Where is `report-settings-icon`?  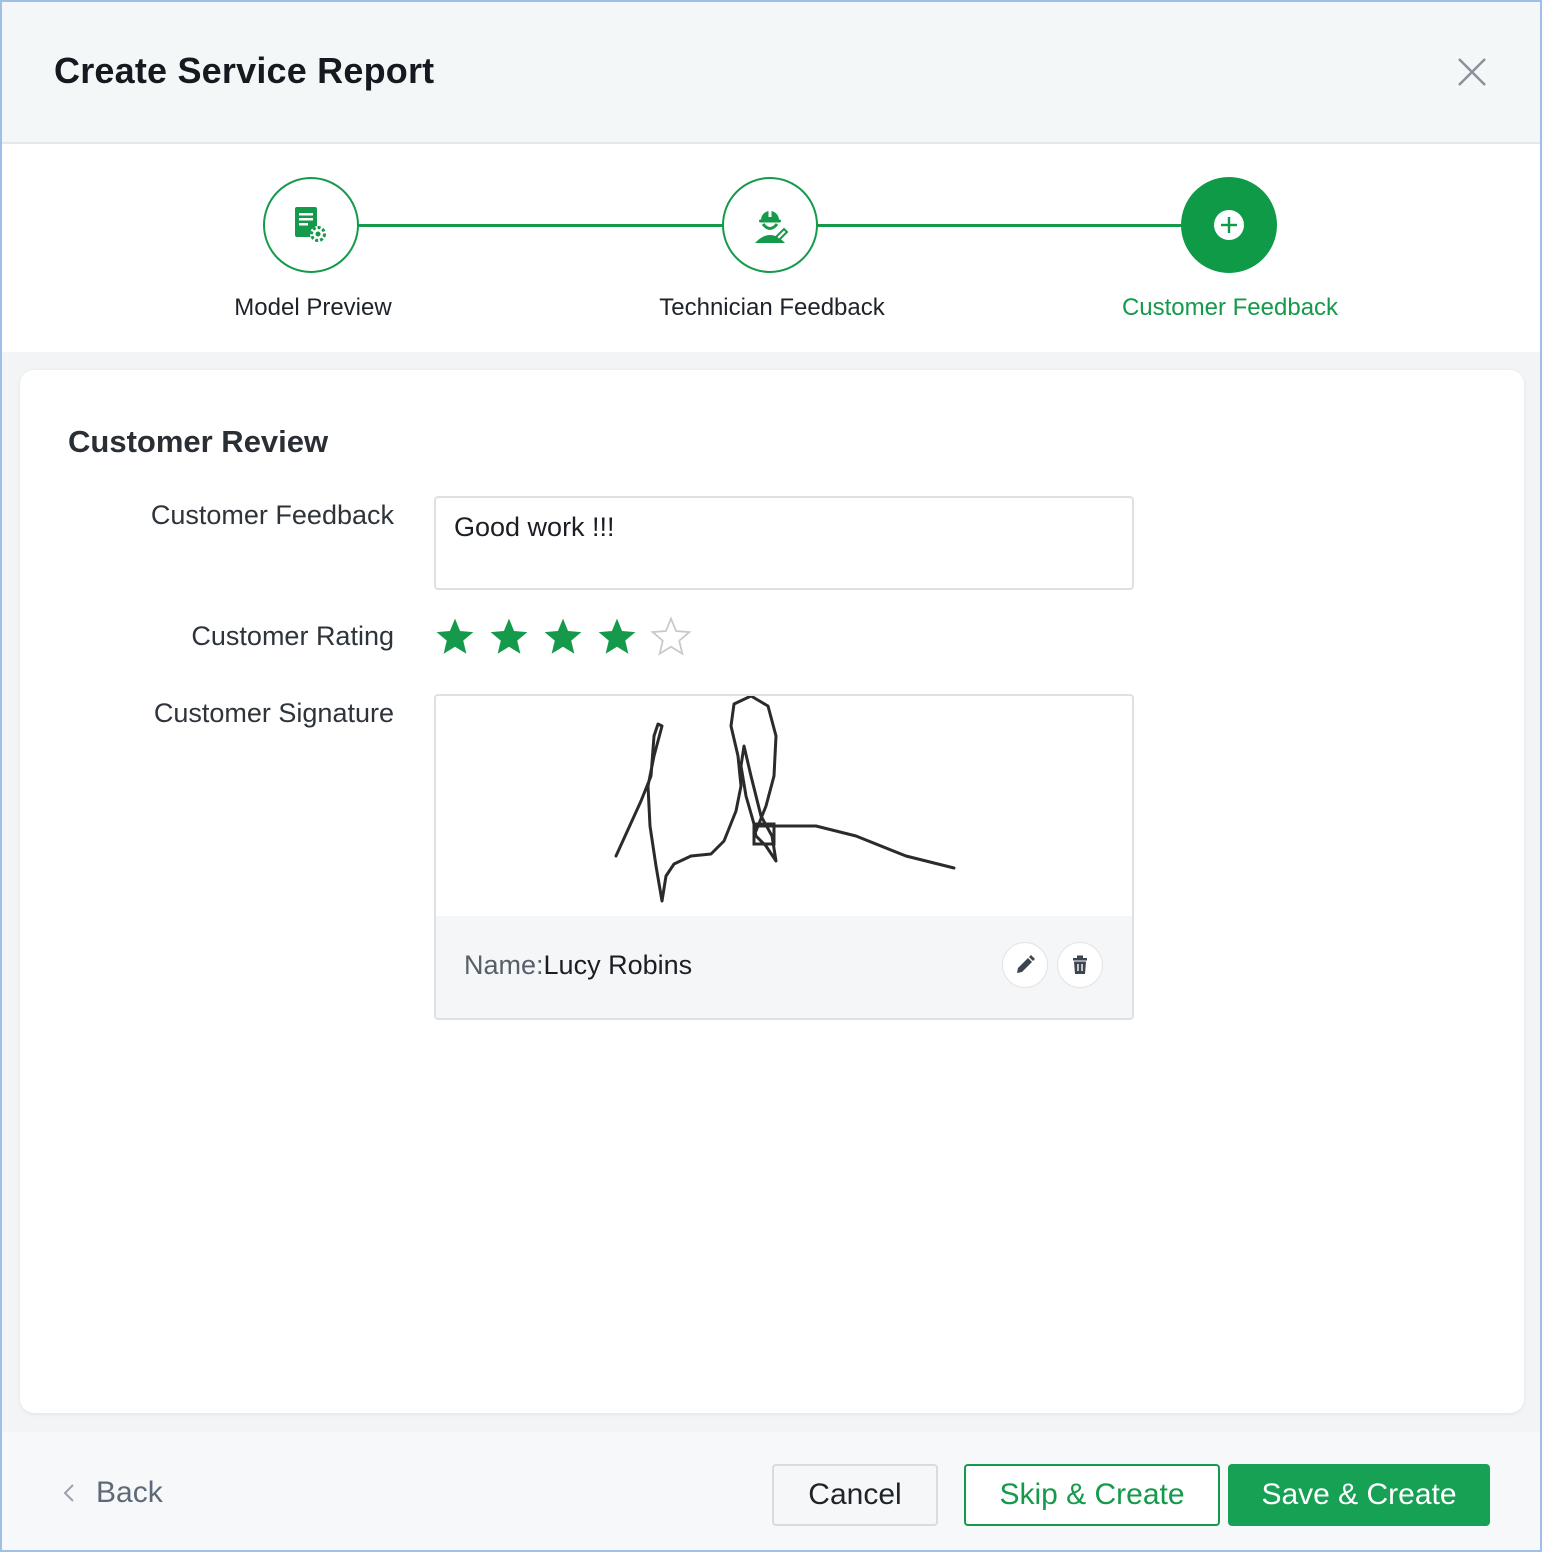 report-settings-icon is located at coordinates (310, 224).